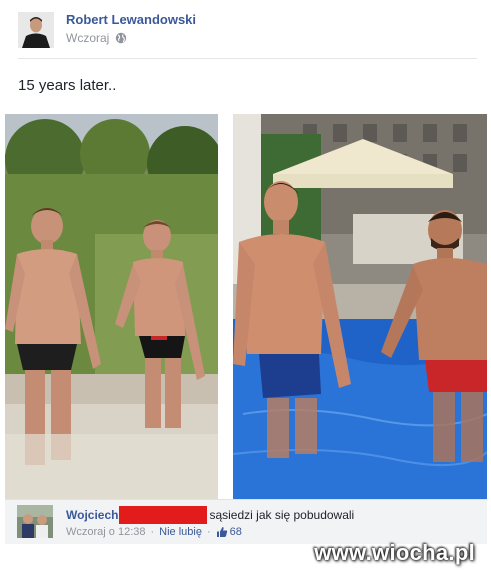  Describe the element at coordinates (121, 38) in the screenshot. I see `globe-icon` at that location.